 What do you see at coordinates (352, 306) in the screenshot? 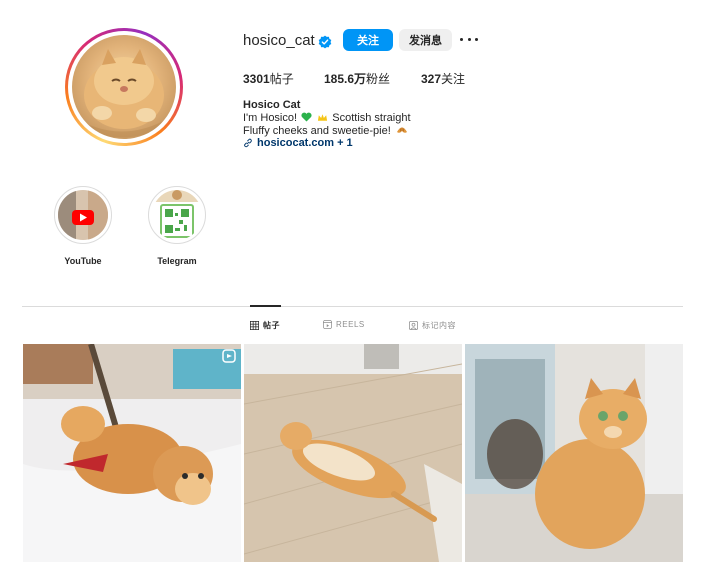
I see `tabs-divider` at bounding box center [352, 306].